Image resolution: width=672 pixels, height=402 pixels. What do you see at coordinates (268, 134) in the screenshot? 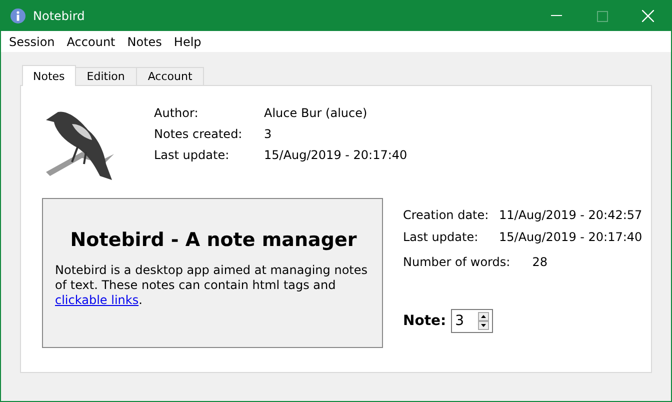
I see `field-value: 3` at bounding box center [268, 134].